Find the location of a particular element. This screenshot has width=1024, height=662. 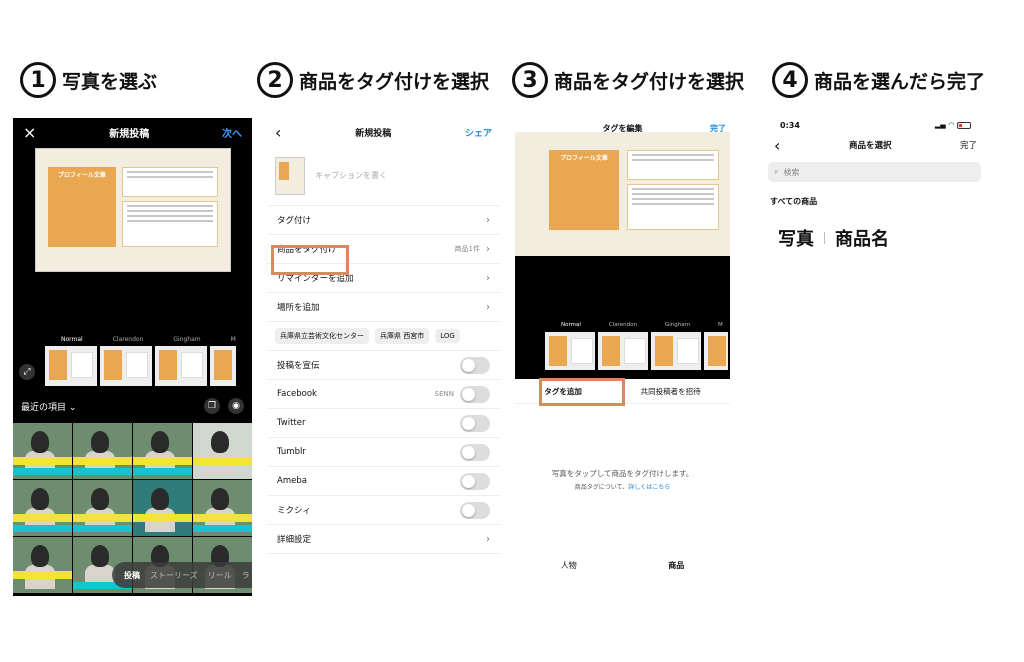

step-4-label: 商品を選んだら完了 is located at coordinates (900, 81).